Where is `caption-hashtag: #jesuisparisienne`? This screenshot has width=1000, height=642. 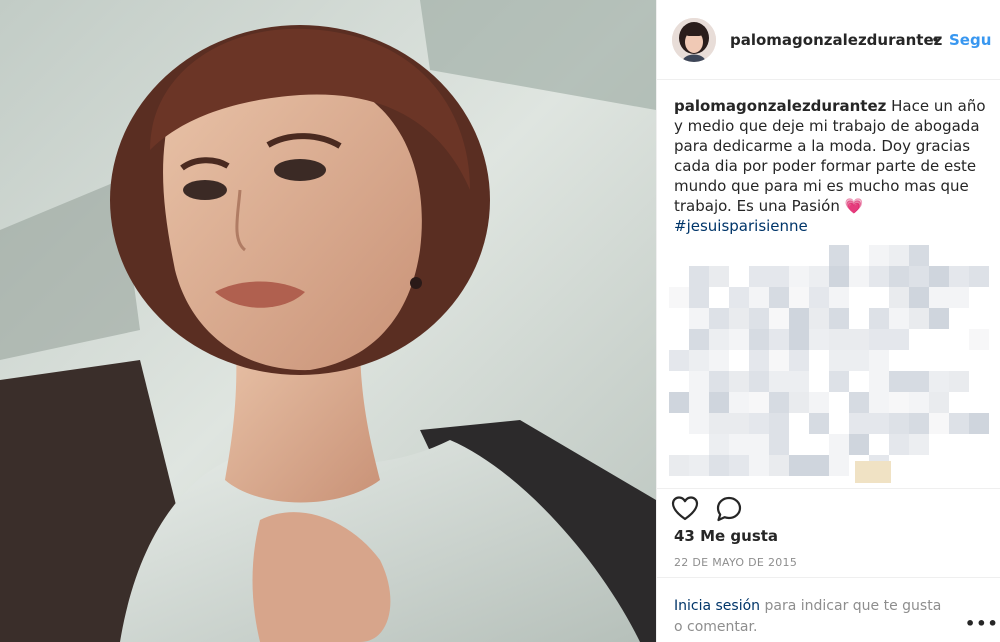 caption-hashtag: #jesuisparisienne is located at coordinates (833, 226).